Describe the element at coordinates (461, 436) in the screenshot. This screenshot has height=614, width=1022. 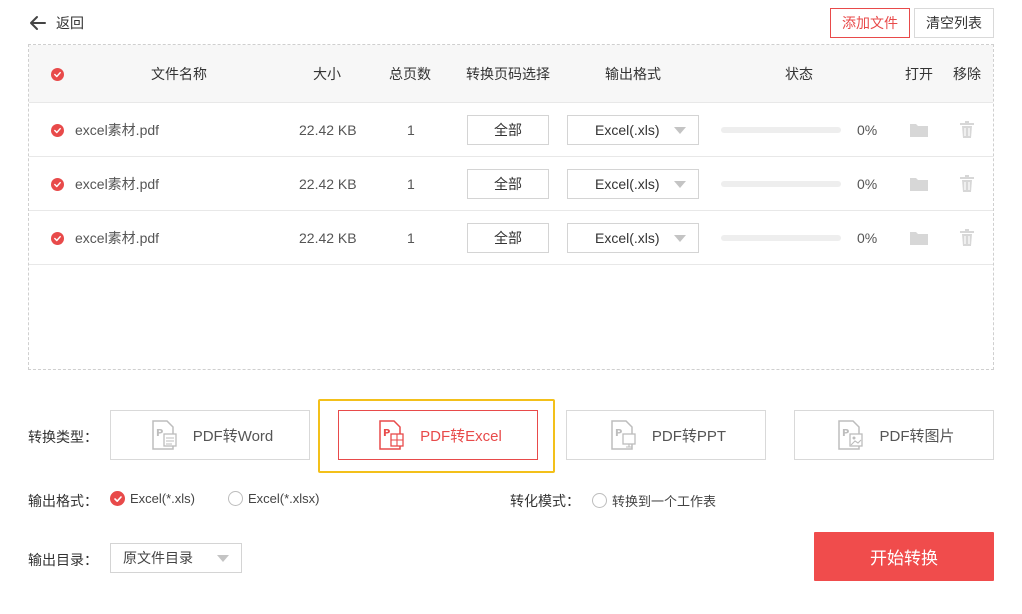
I see `type-card-label: PDF转Excel` at that location.